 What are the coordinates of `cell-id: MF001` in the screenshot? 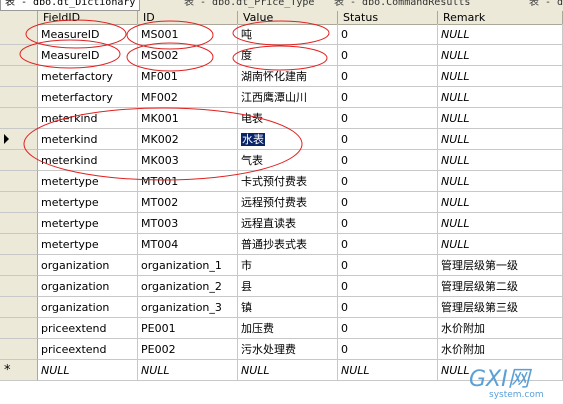 It's located at (188, 76).